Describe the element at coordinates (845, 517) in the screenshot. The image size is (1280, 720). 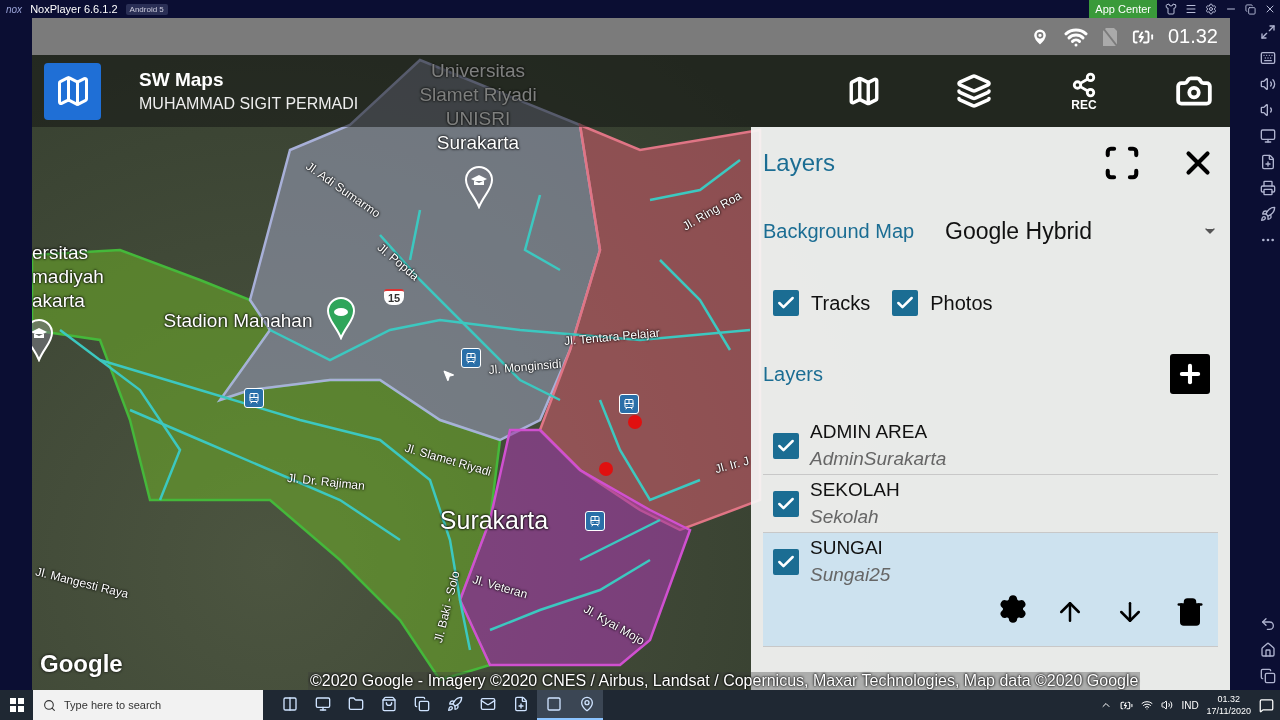
I see `layer-source: Sekolah` at that location.